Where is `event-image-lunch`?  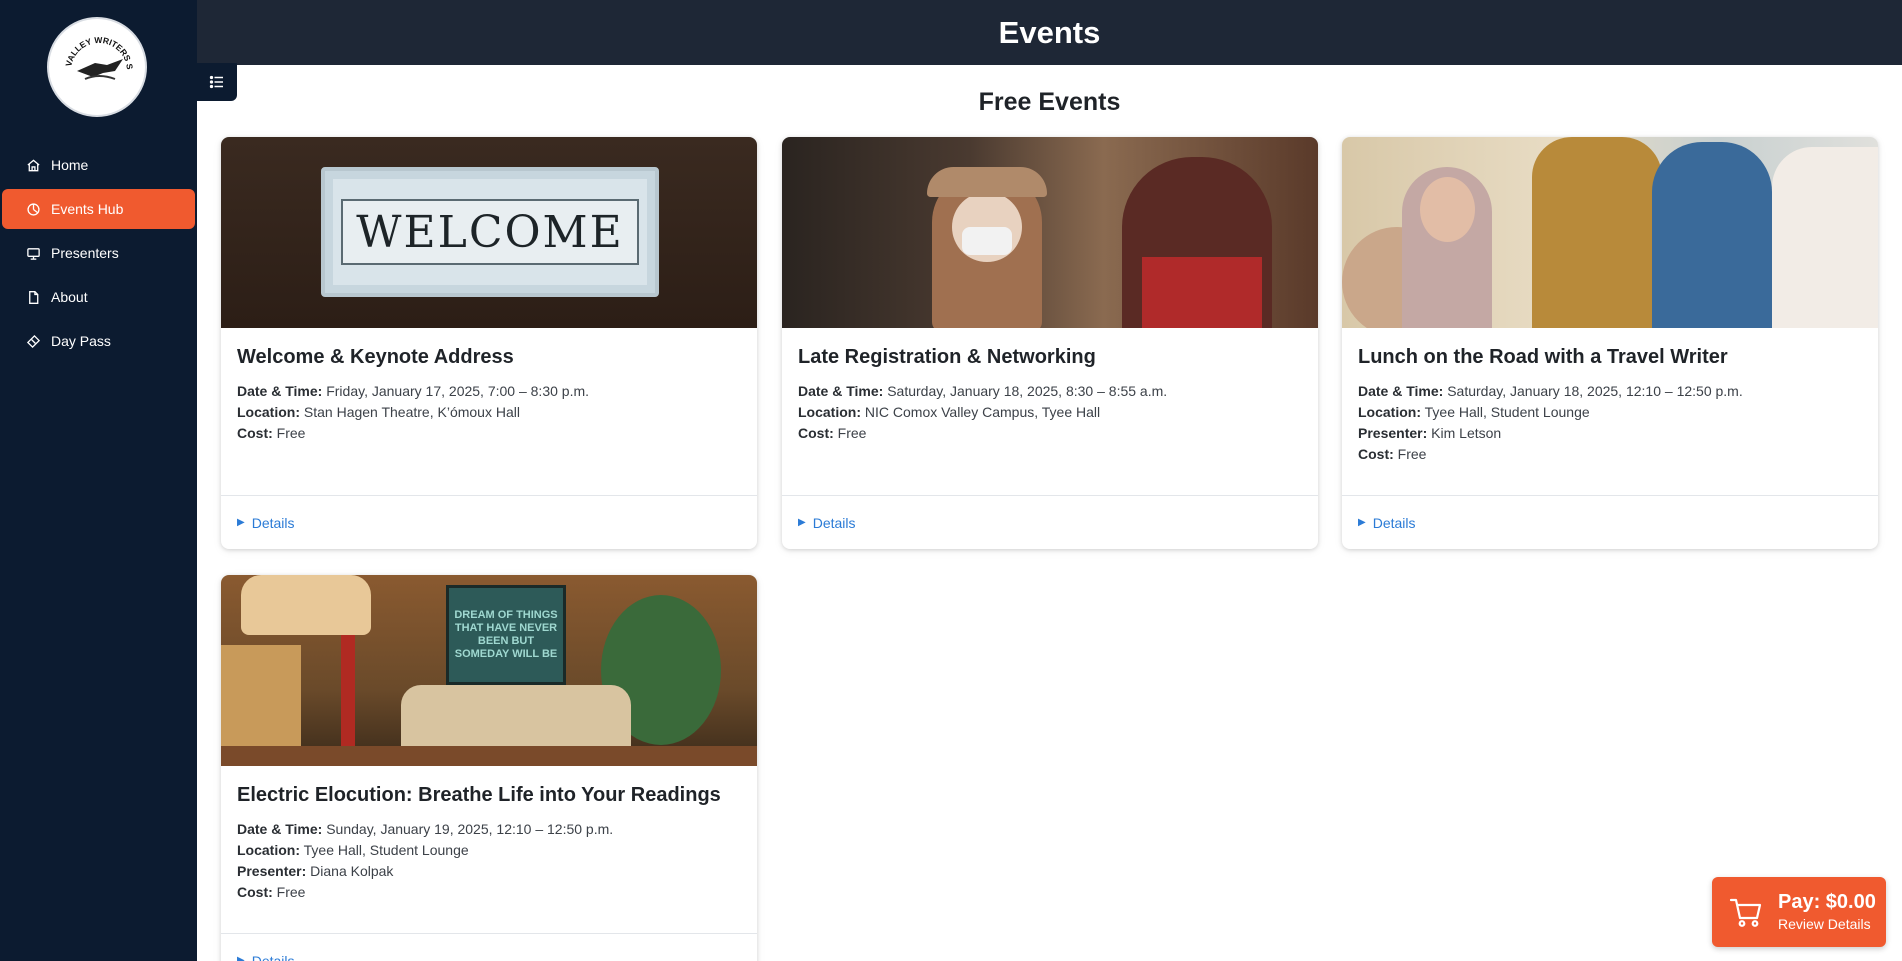
event-image-lunch is located at coordinates (1610, 232).